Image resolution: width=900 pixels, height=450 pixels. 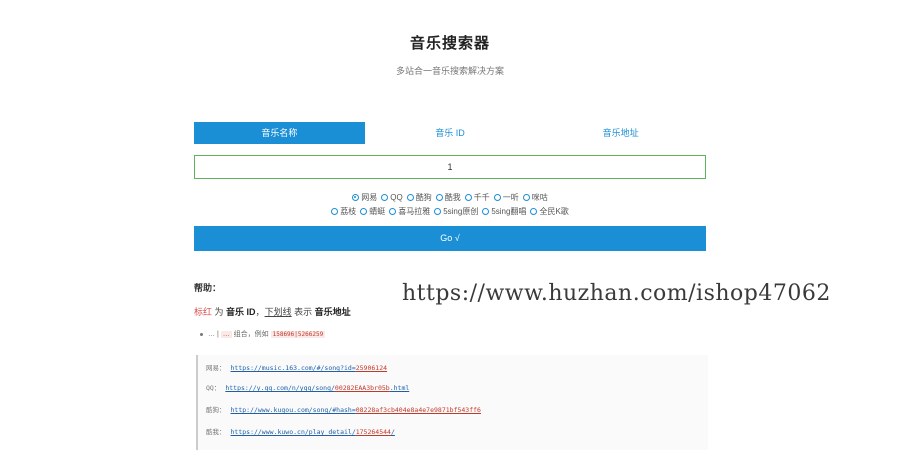 What do you see at coordinates (418, 410) in the screenshot?
I see `example-id: 08228af3cb404e8a4e7e9871bf543ff6` at bounding box center [418, 410].